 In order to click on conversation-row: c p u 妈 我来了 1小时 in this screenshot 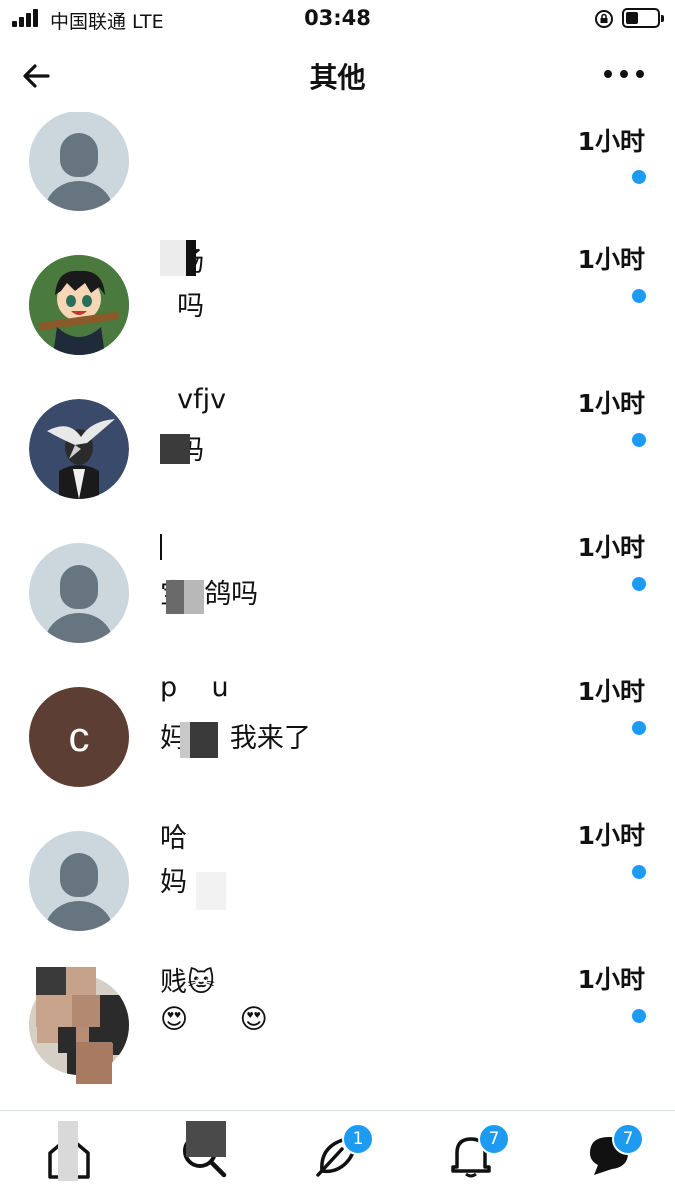, I will do `click(337, 714)`.